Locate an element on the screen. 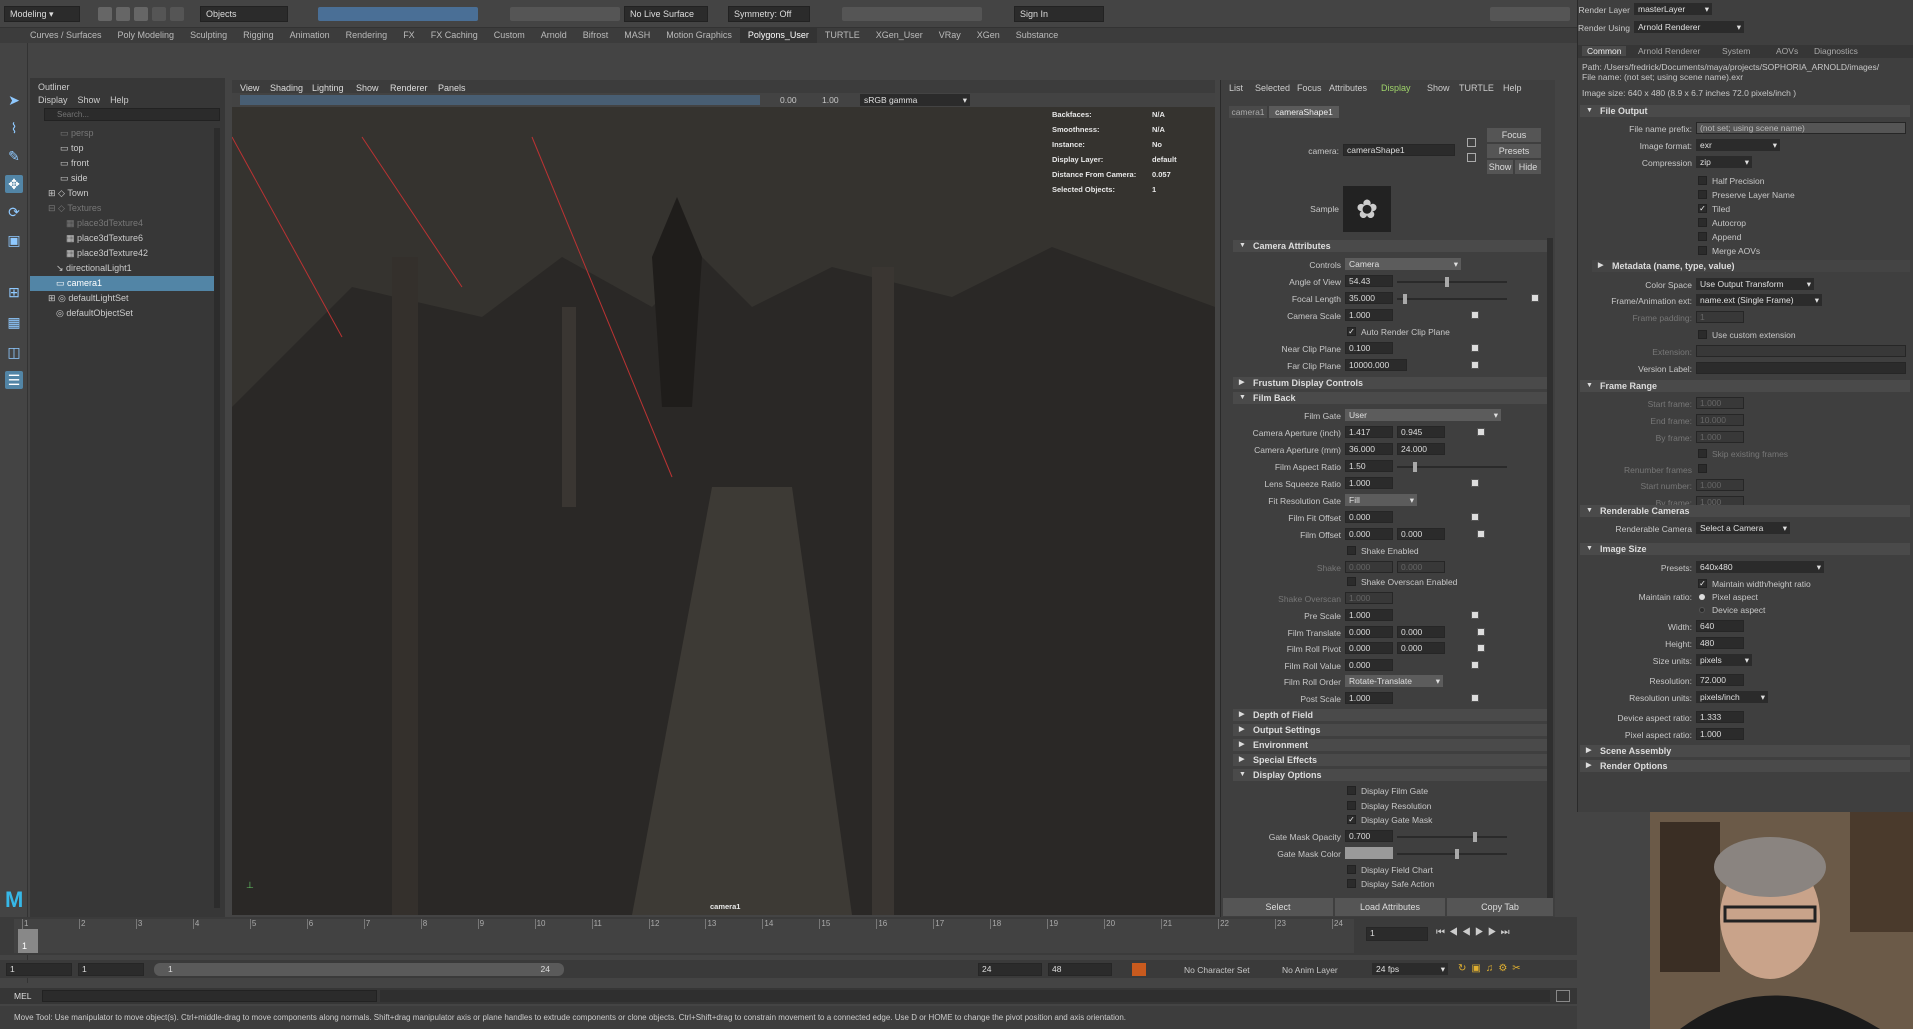 This screenshot has height=1029, width=1913. anim-layer-menu: No Anim Layer is located at coordinates (1310, 970).